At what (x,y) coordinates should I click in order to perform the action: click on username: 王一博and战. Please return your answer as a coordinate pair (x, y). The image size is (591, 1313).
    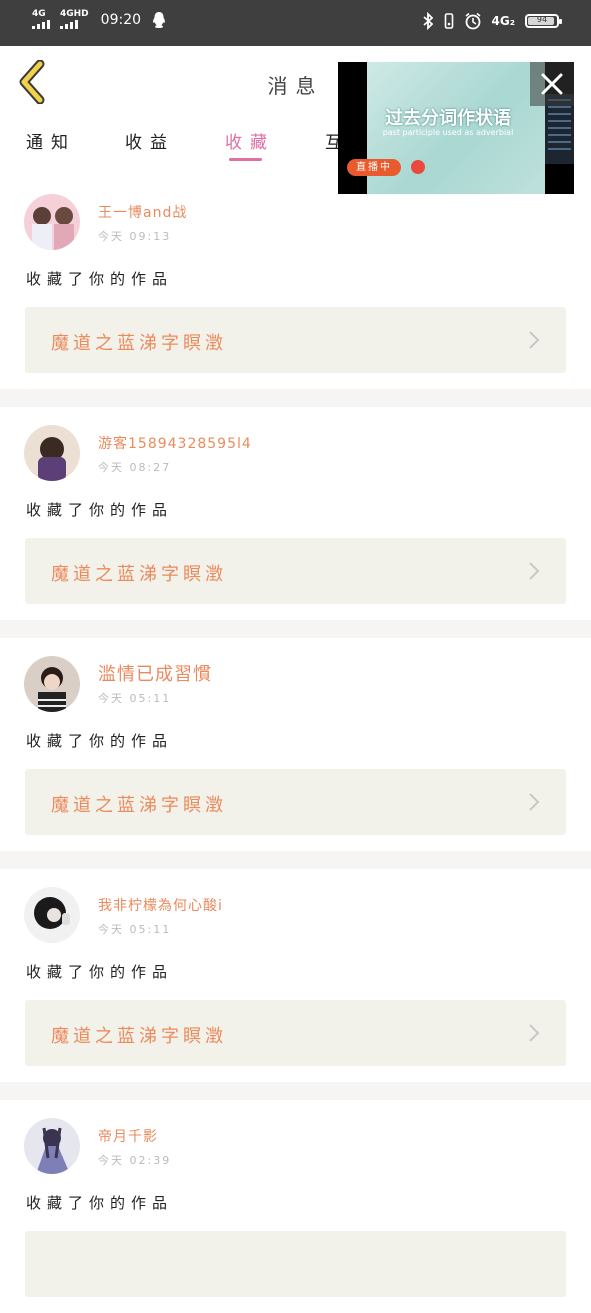
    Looking at the image, I should click on (142, 212).